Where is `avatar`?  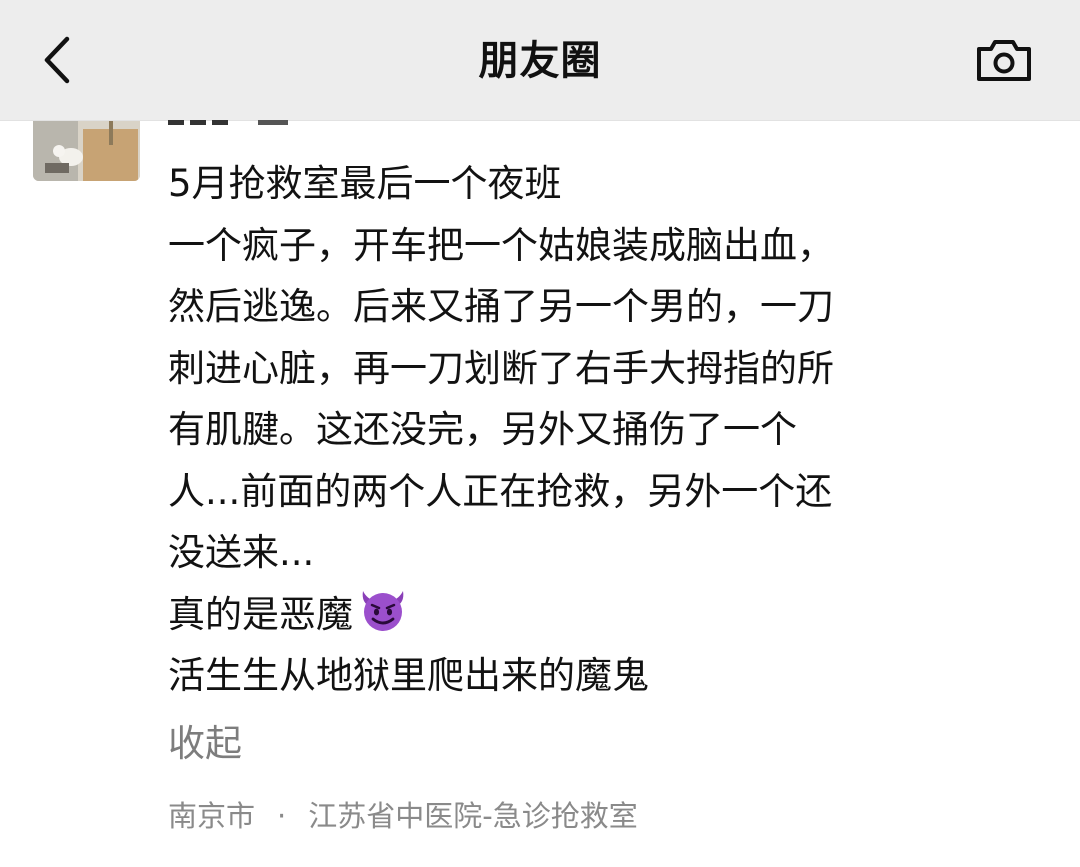 avatar is located at coordinates (86, 151).